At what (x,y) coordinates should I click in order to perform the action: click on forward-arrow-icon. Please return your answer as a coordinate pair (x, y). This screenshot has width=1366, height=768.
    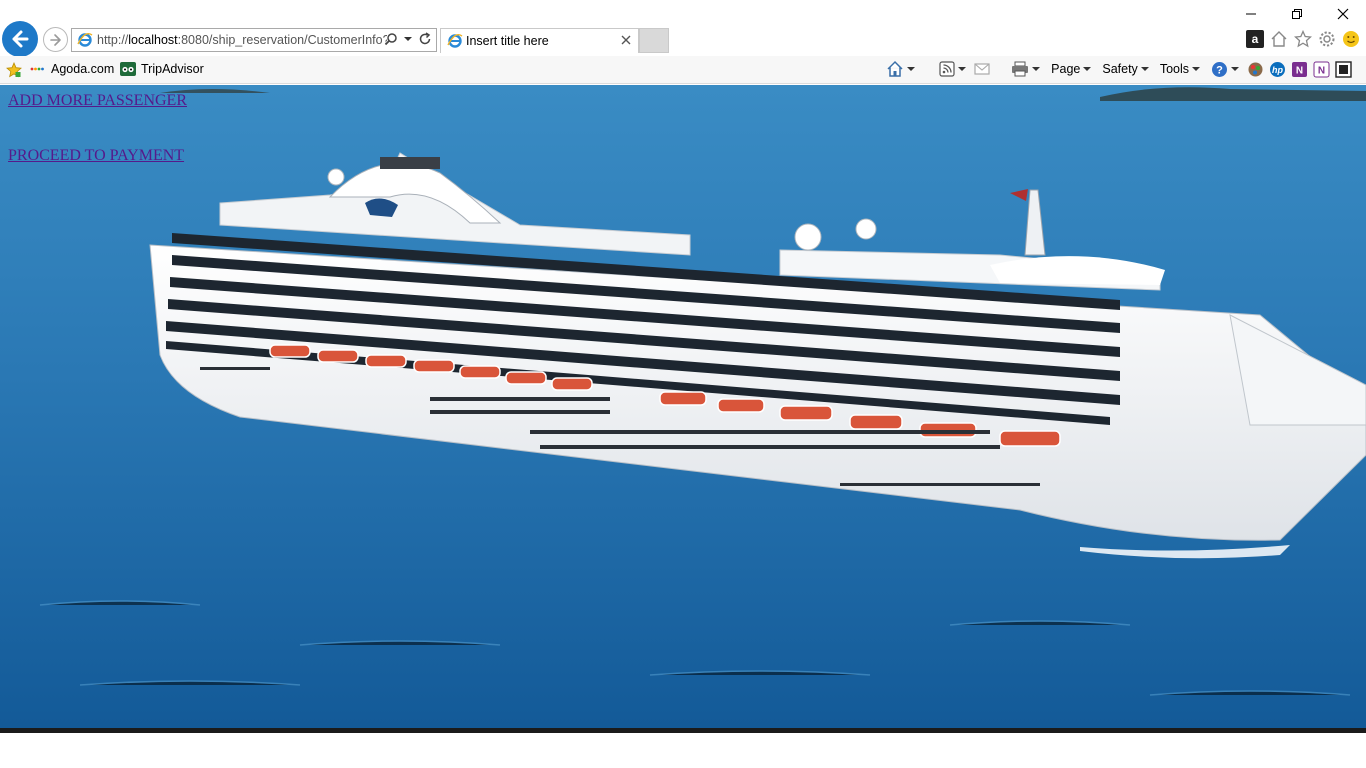
    Looking at the image, I should click on (55, 39).